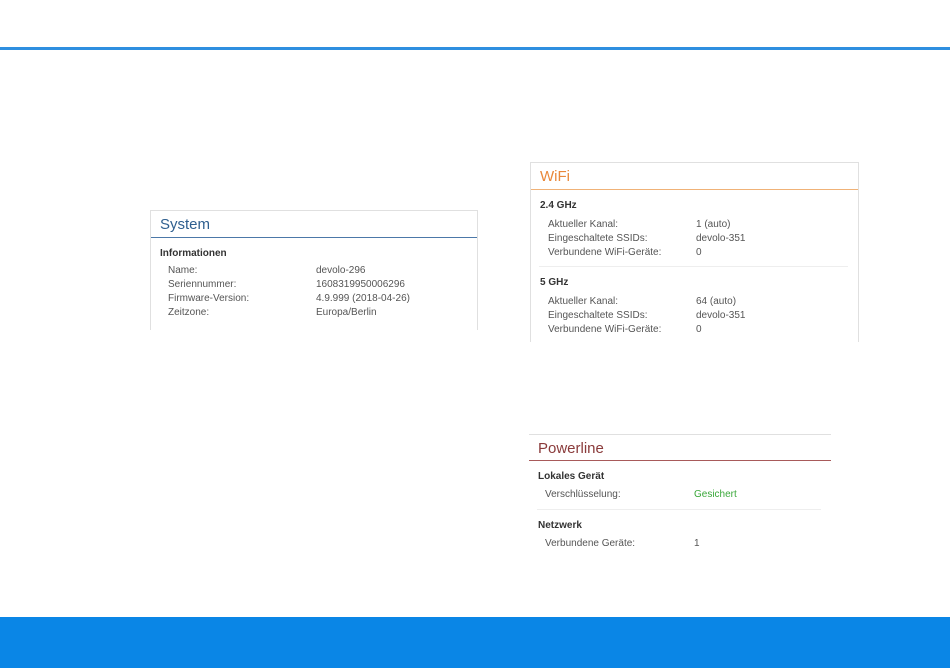  I want to click on header-divider-line, so click(475, 48).